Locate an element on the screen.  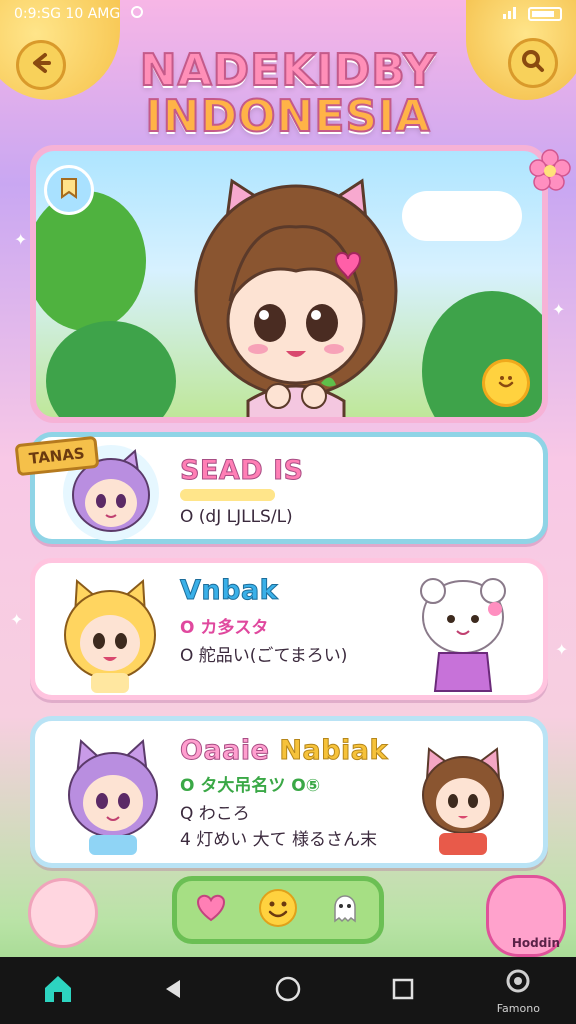
action-bar is located at coordinates (278, 910).